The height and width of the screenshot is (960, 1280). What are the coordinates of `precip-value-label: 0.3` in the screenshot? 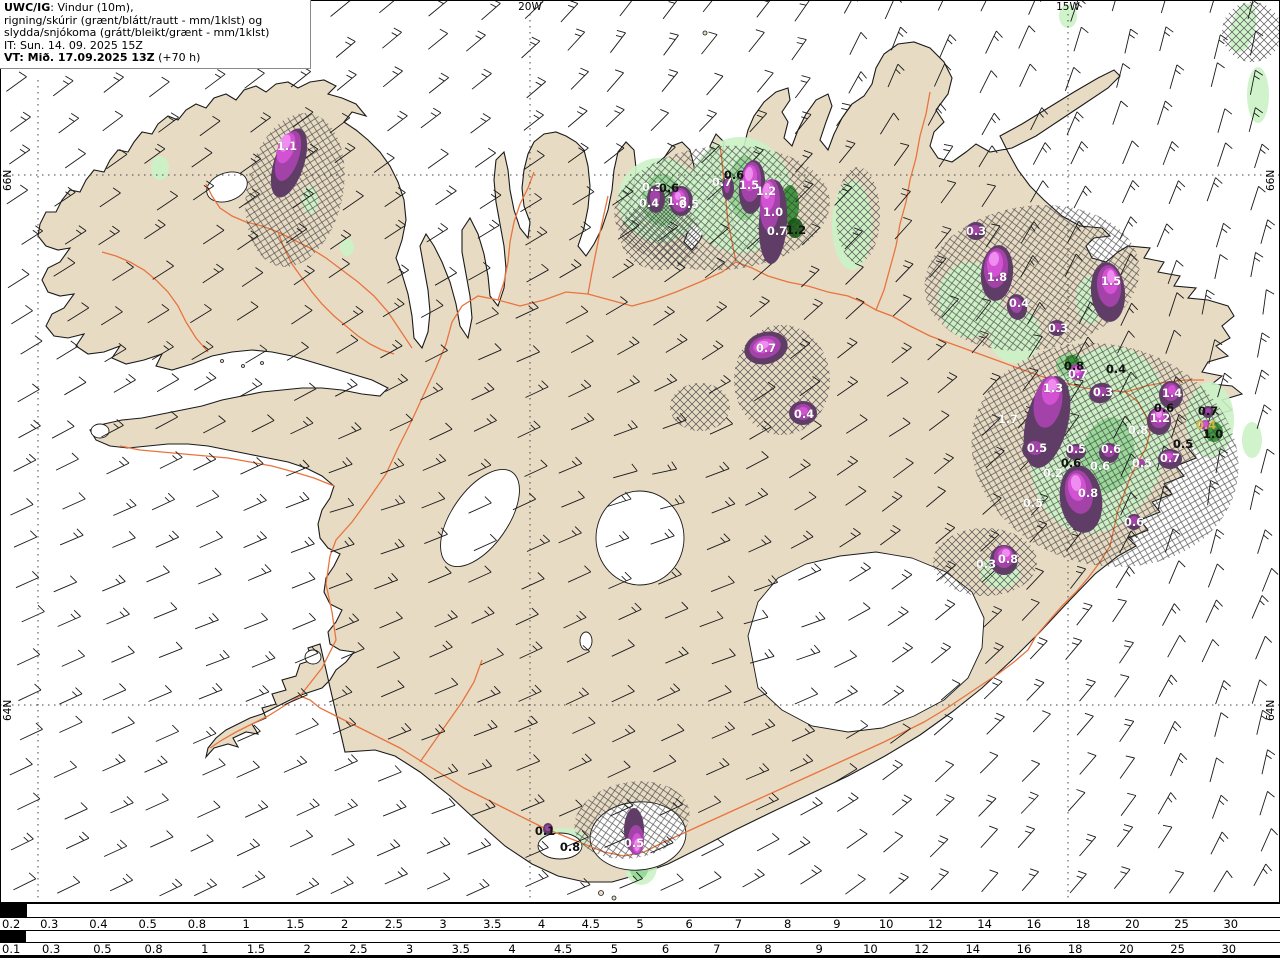 It's located at (1058, 328).